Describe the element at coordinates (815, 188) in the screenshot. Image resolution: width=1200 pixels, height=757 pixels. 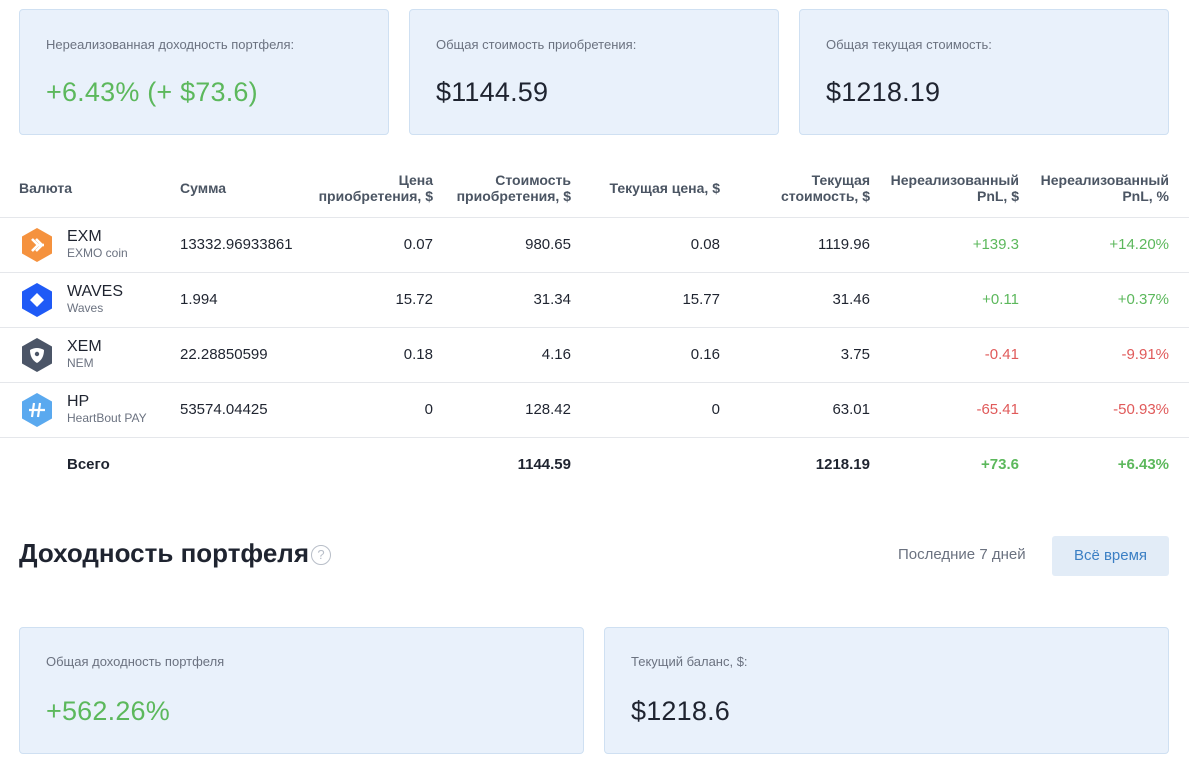
I see `header-current-value: Текущая стоимость, $` at that location.